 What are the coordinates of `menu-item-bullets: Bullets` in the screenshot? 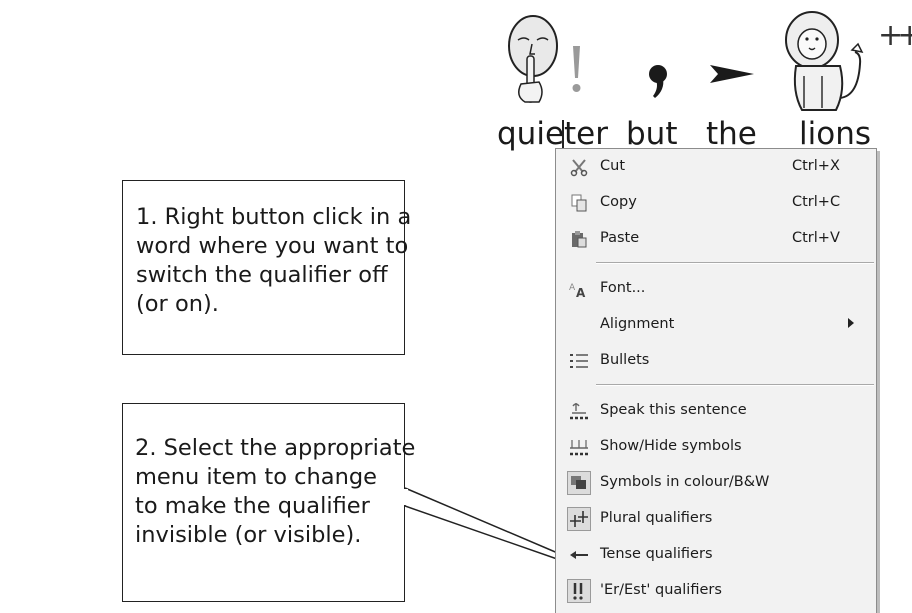 It's located at (716, 361).